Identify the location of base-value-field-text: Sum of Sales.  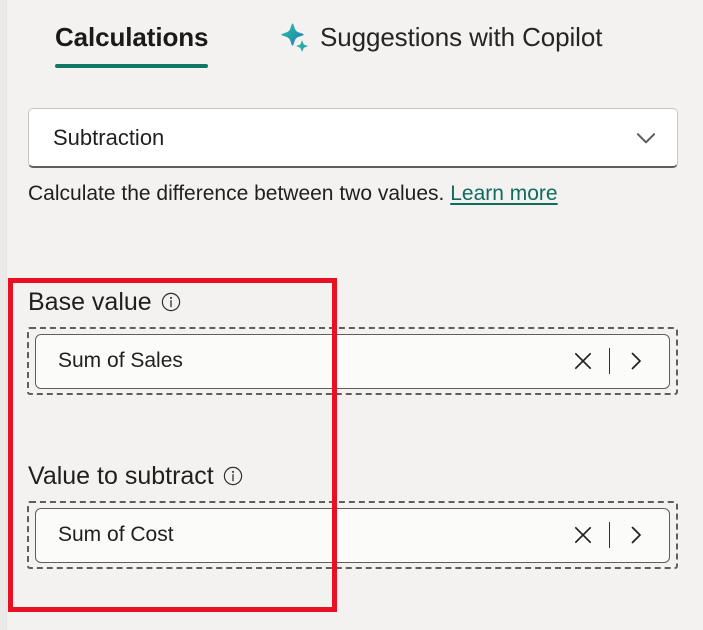
(120, 360).